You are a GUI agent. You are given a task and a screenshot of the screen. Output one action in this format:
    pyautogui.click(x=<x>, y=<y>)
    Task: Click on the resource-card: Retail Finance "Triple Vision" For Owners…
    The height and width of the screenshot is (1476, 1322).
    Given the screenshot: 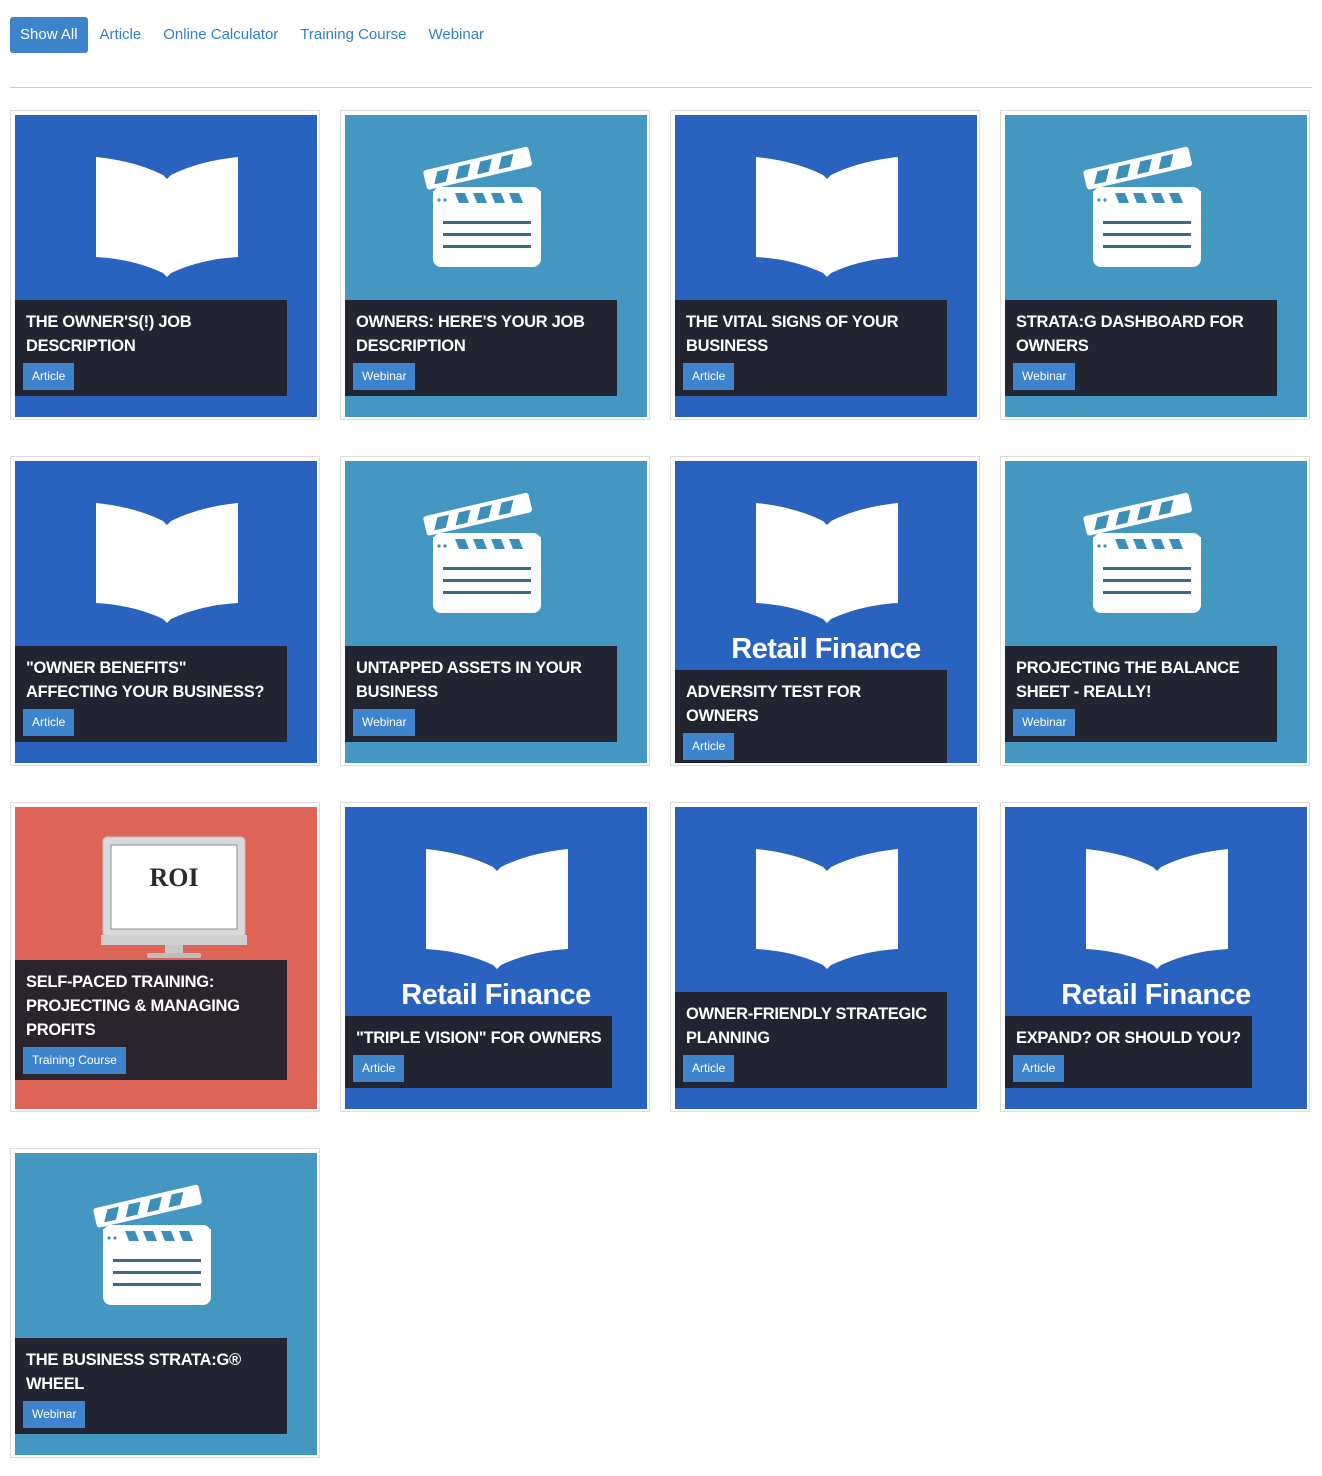 What is the action you would take?
    pyautogui.click(x=495, y=957)
    